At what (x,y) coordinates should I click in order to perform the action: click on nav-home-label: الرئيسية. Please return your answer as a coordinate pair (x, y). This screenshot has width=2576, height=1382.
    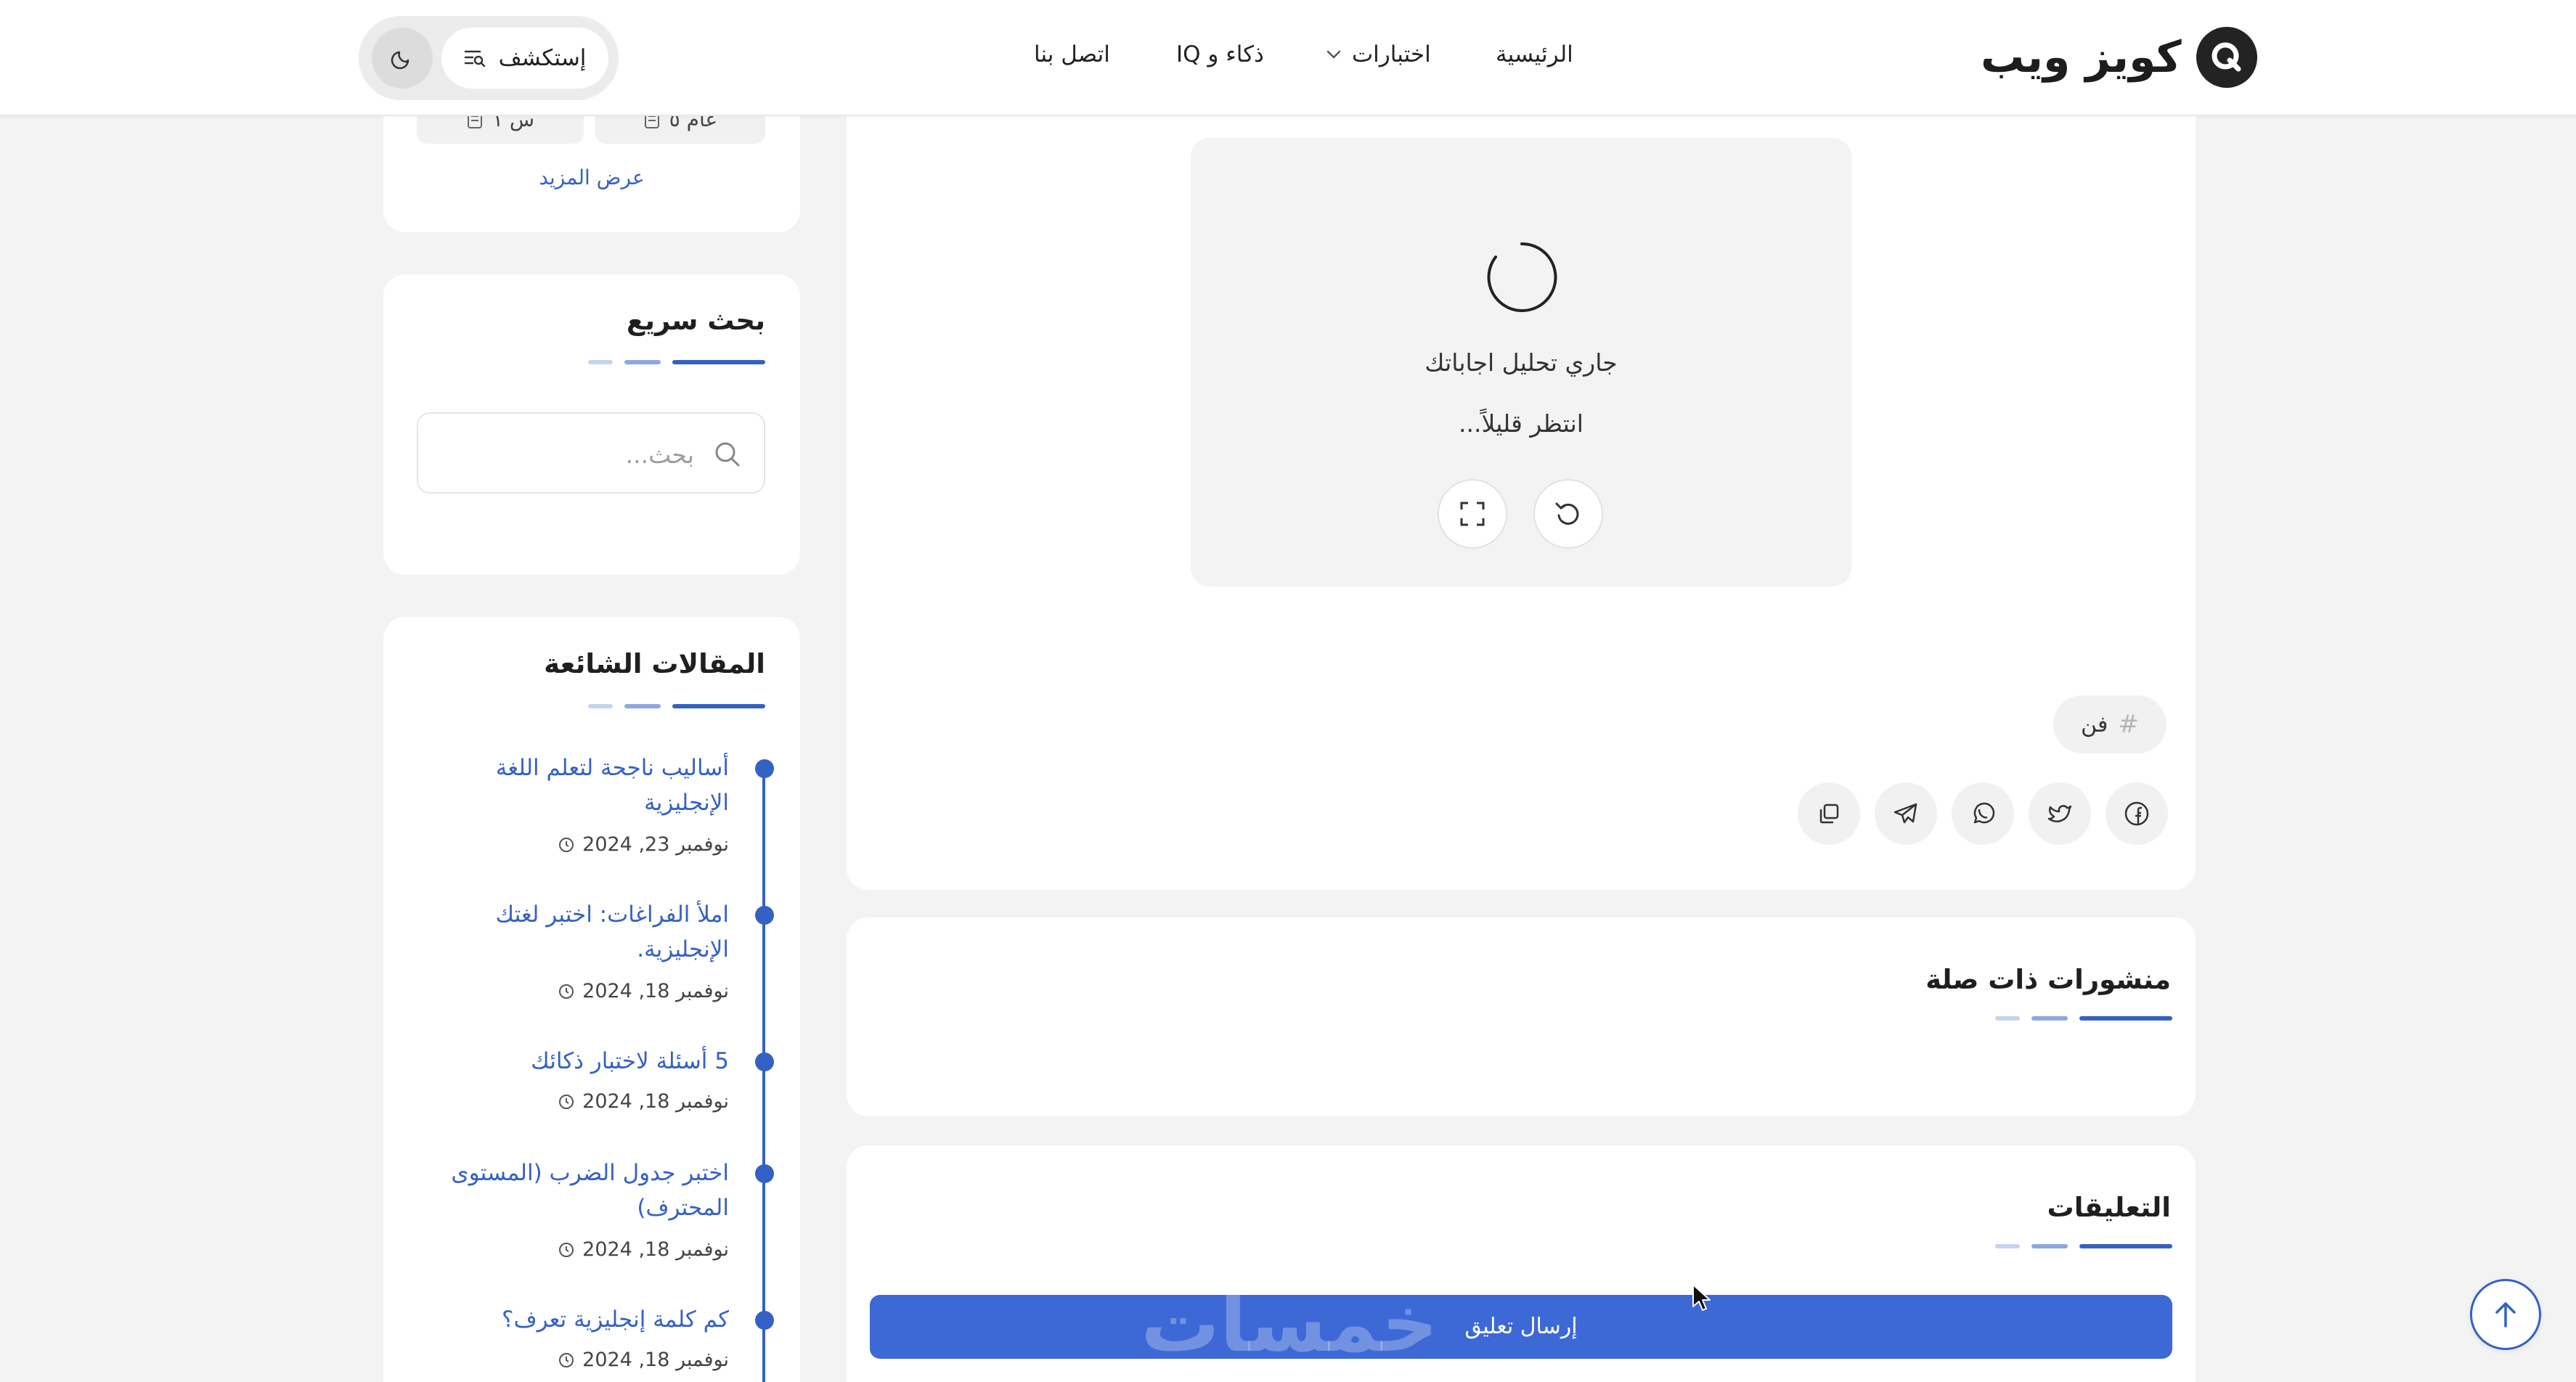
    Looking at the image, I should click on (1534, 54).